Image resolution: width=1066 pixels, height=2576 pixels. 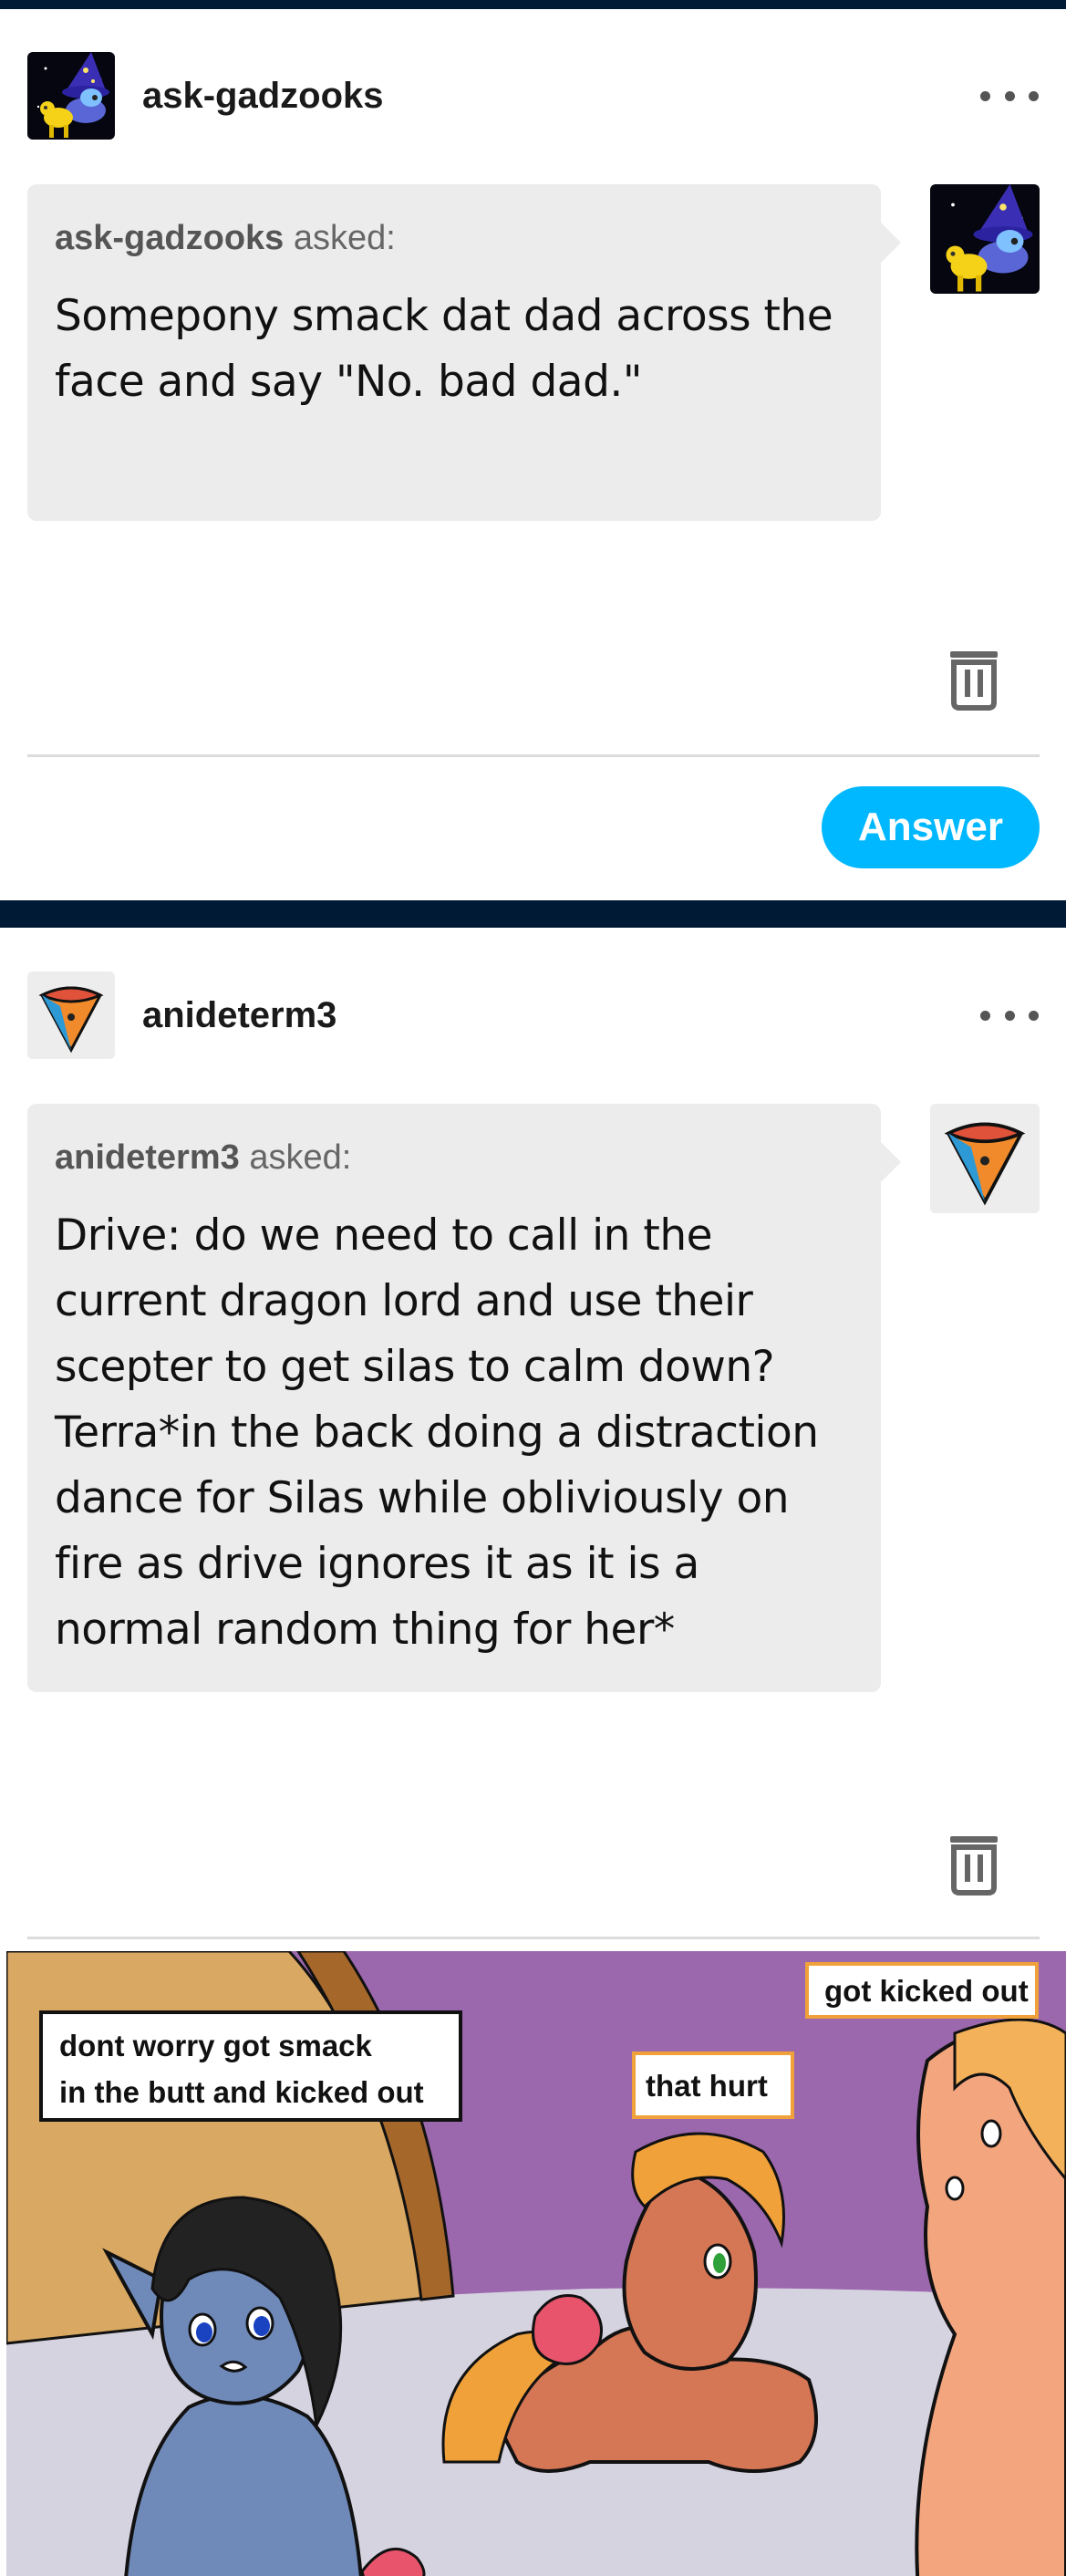 I want to click on peach-pony, so click(x=990, y=2297).